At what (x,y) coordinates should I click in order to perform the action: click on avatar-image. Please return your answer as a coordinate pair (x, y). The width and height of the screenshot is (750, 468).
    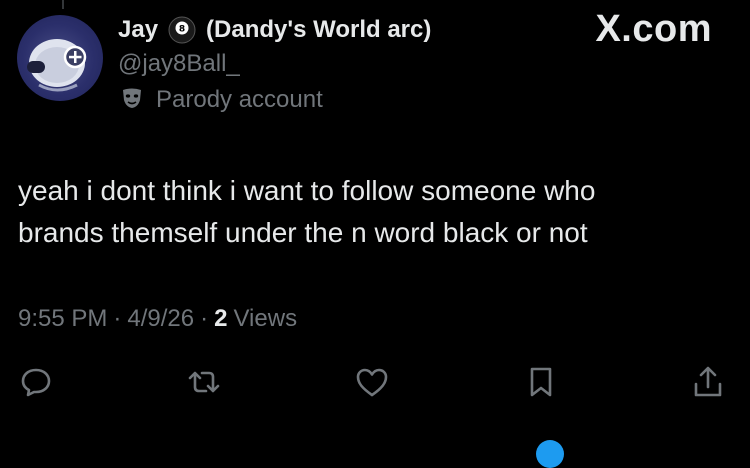
    Looking at the image, I should click on (57, 65).